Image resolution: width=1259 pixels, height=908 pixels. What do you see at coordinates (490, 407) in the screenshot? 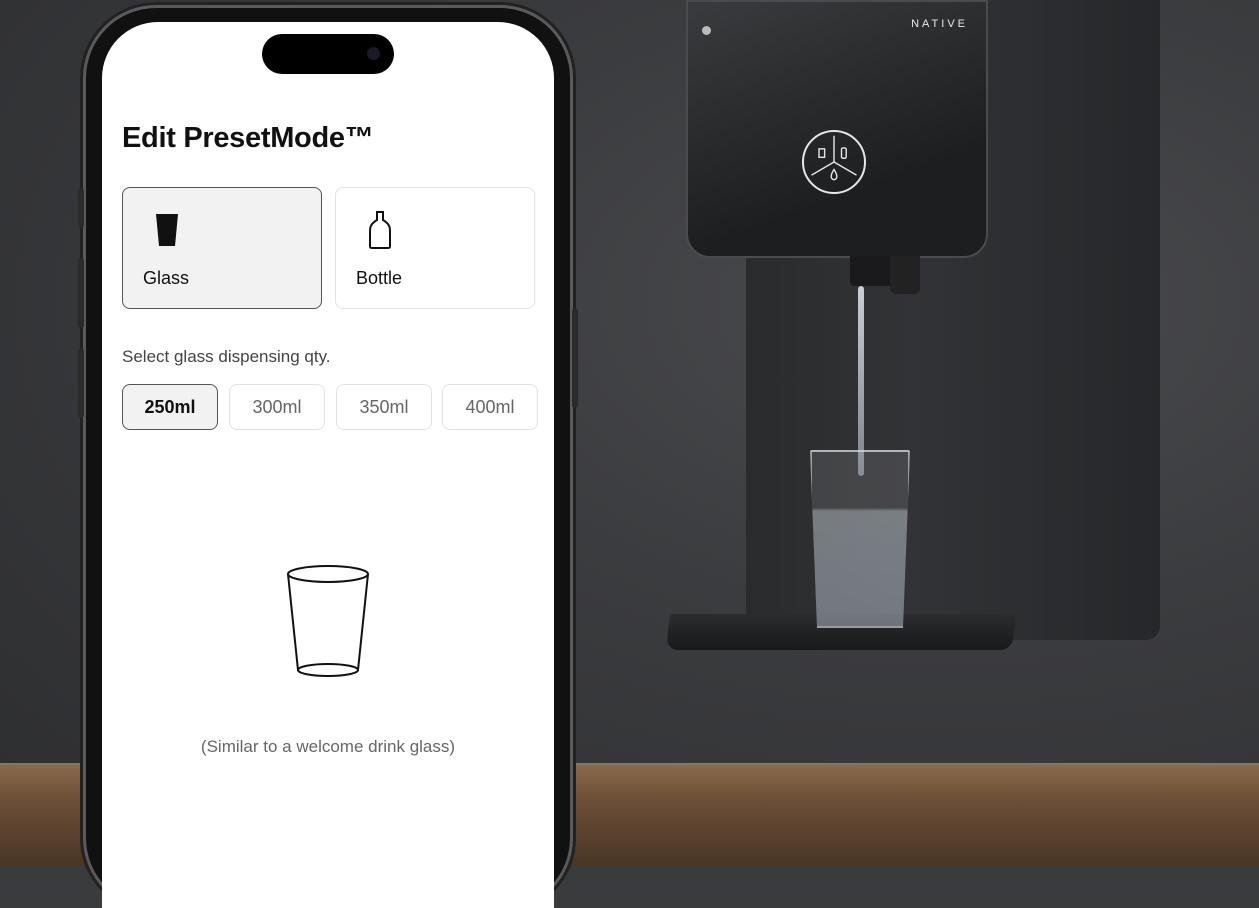
I see `qty-option-400ml: 400ml` at bounding box center [490, 407].